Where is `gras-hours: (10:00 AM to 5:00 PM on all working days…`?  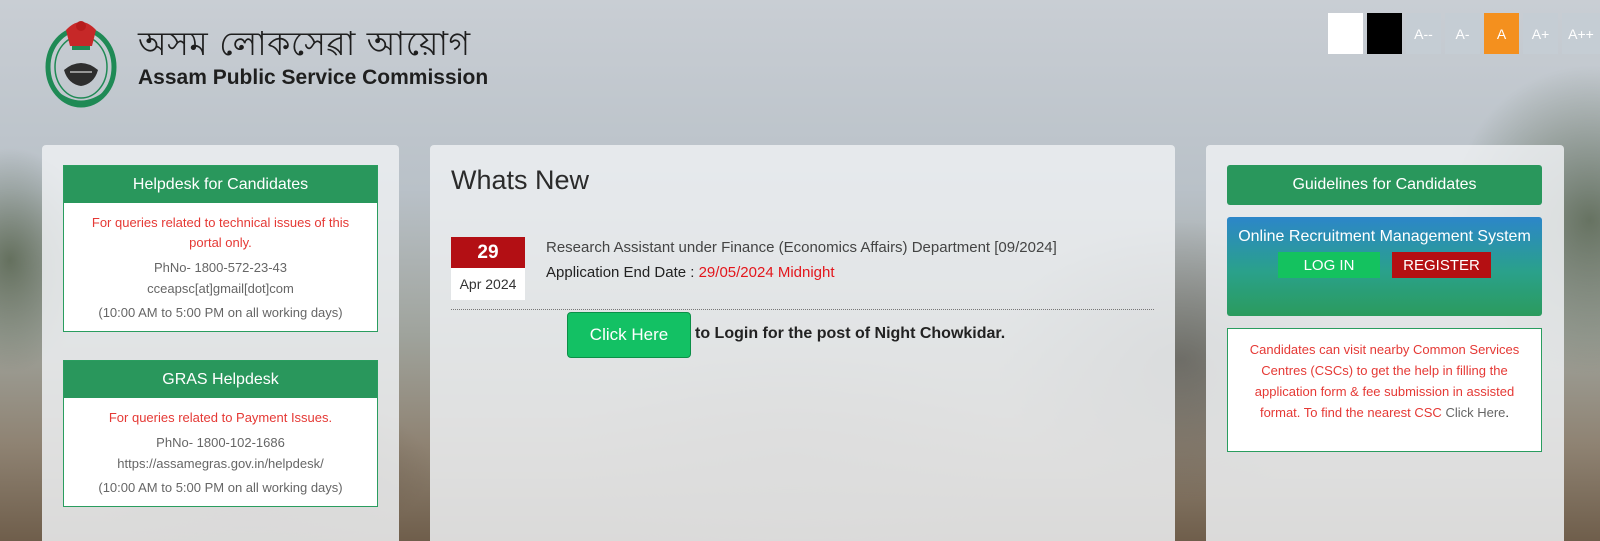 gras-hours: (10:00 AM to 5:00 PM on all working days… is located at coordinates (220, 487).